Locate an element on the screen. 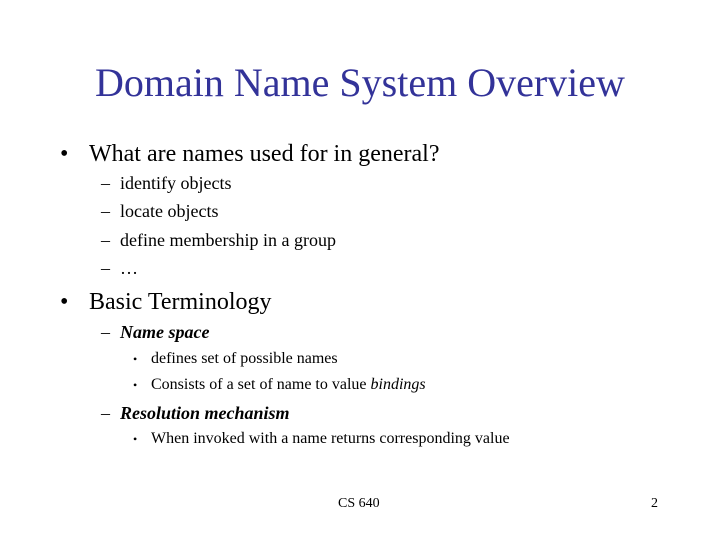 Image resolution: width=720 pixels, height=540 pixels. slide-title: Domain Name System Overview is located at coordinates (360, 82).